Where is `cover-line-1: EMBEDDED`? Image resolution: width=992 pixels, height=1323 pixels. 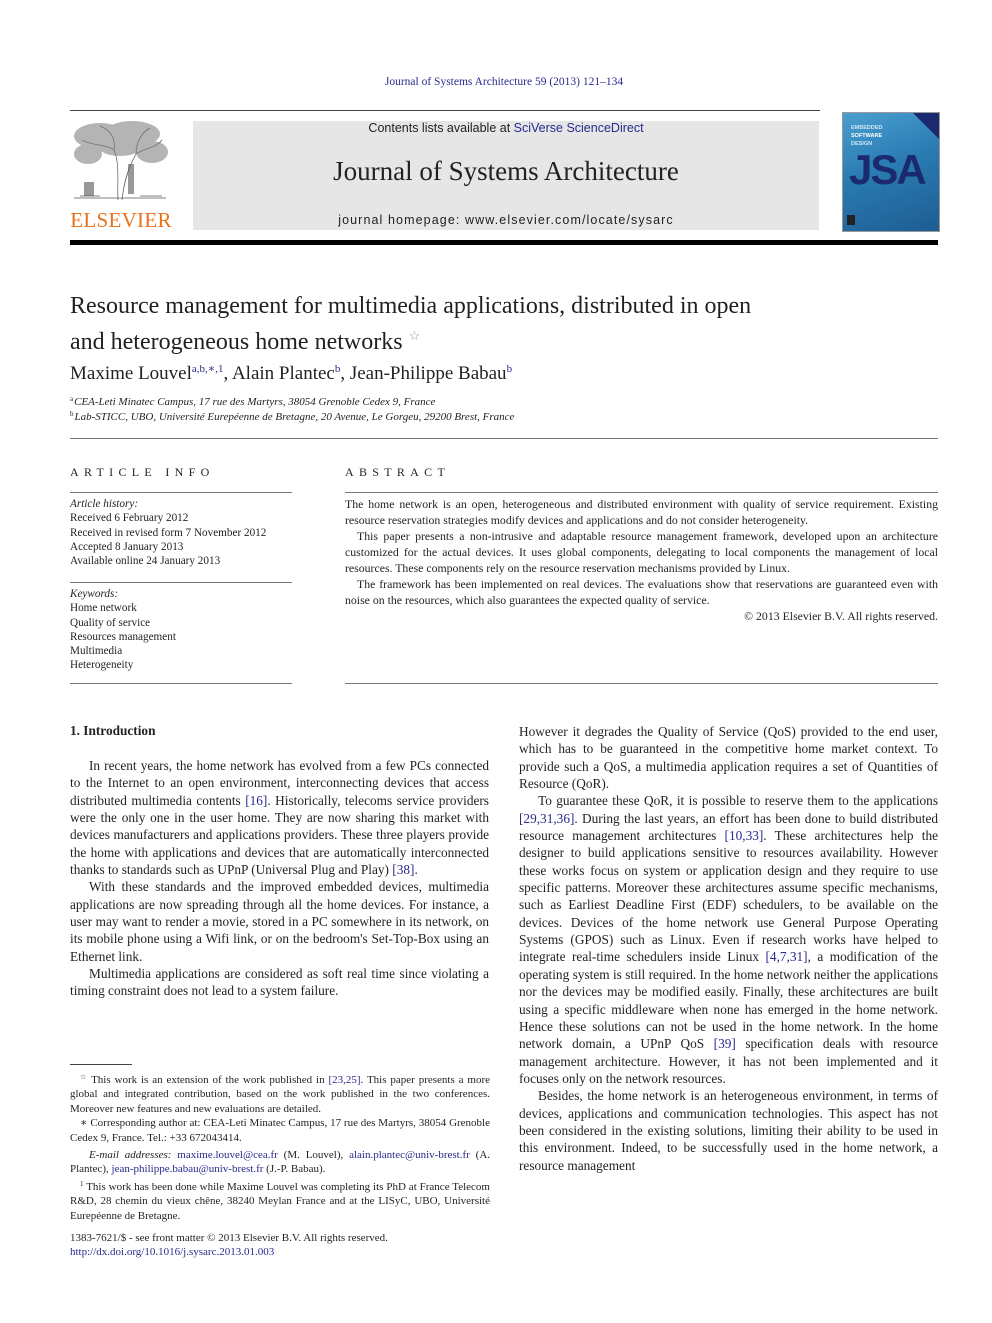 cover-line-1: EMBEDDED is located at coordinates (867, 128).